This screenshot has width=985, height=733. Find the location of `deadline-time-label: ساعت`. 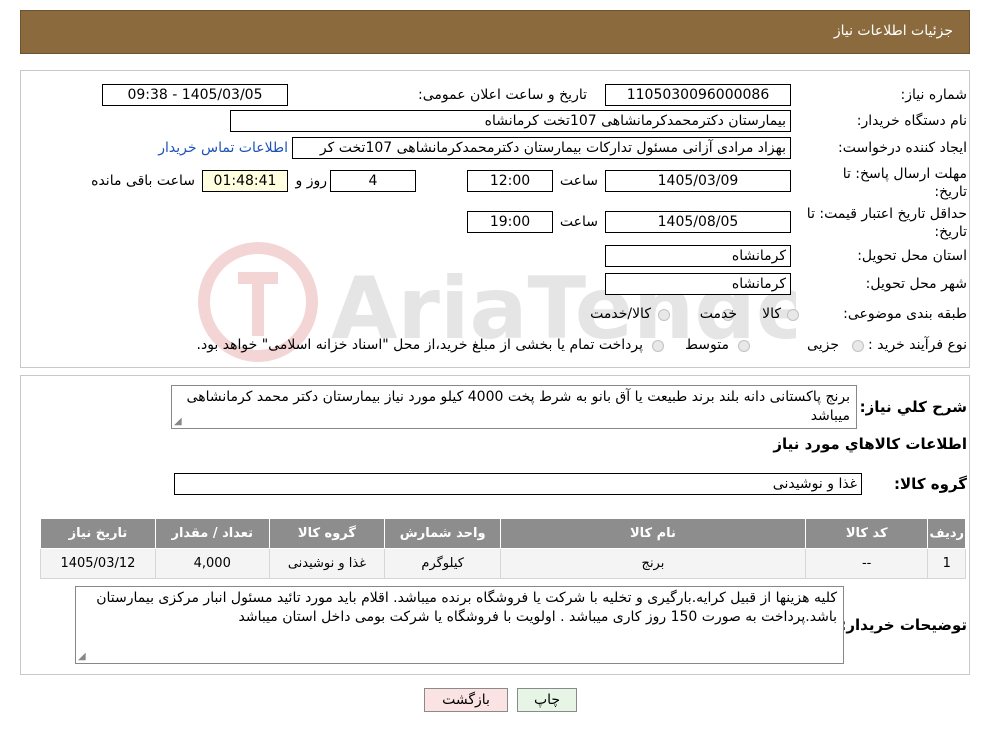

deadline-time-label: ساعت is located at coordinates (578, 181).